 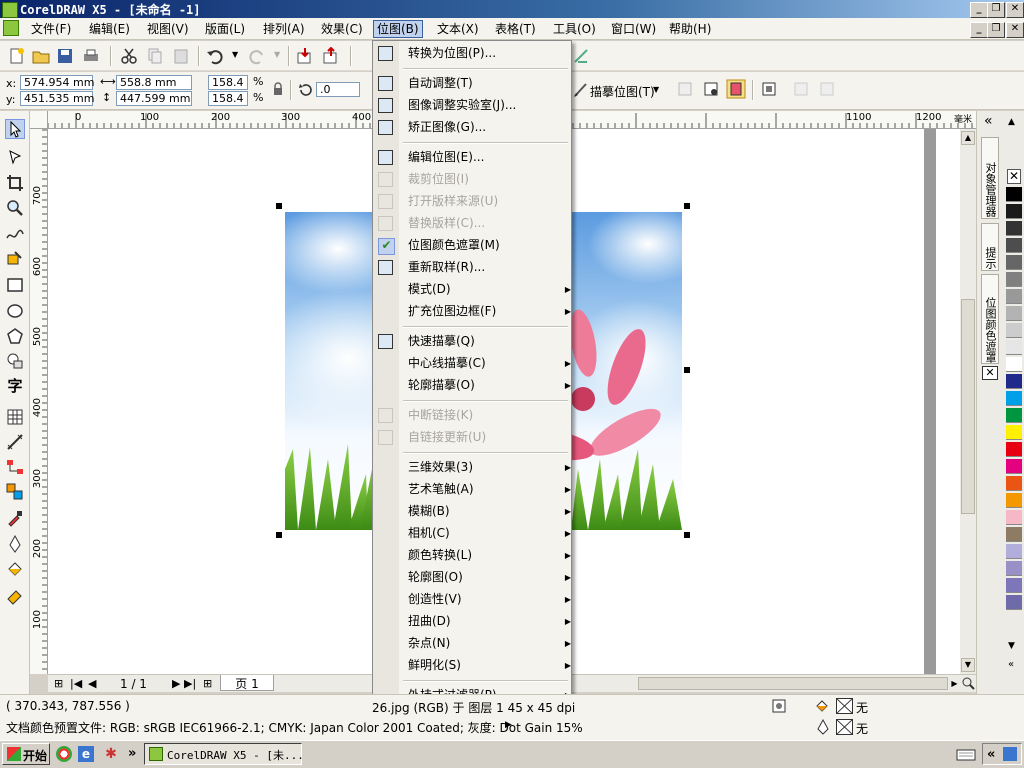 What do you see at coordinates (15, 417) in the screenshot?
I see `table-tool-icon` at bounding box center [15, 417].